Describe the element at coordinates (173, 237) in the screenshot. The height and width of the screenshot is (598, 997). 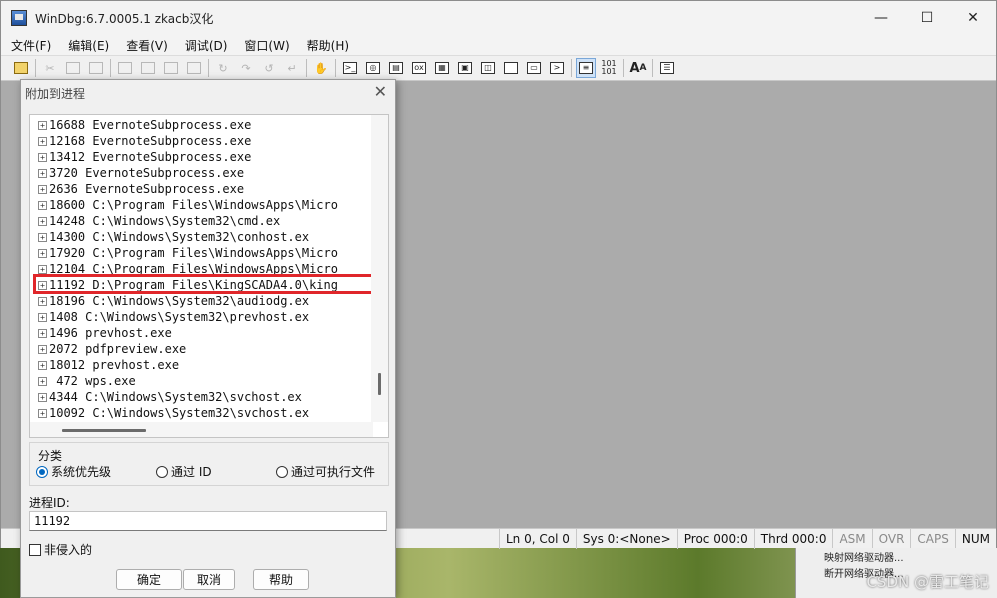
I see `process-row: +14300 C:\Windows\System32\conhost.ex` at that location.